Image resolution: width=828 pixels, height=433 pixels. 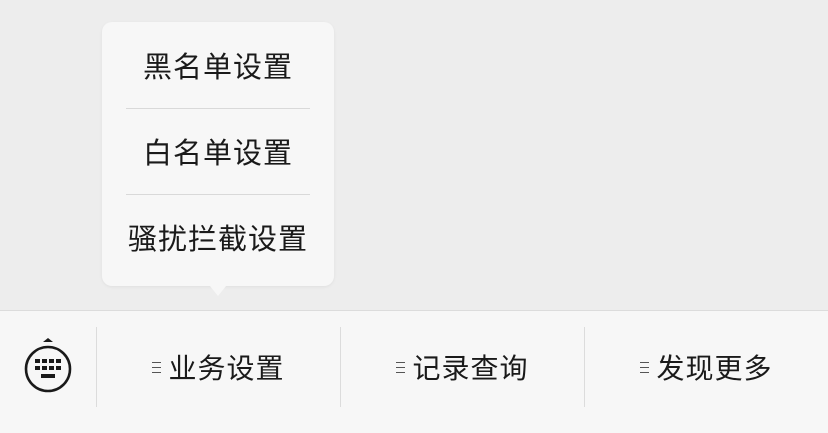 What do you see at coordinates (218, 291) in the screenshot?
I see `popup-arrow` at bounding box center [218, 291].